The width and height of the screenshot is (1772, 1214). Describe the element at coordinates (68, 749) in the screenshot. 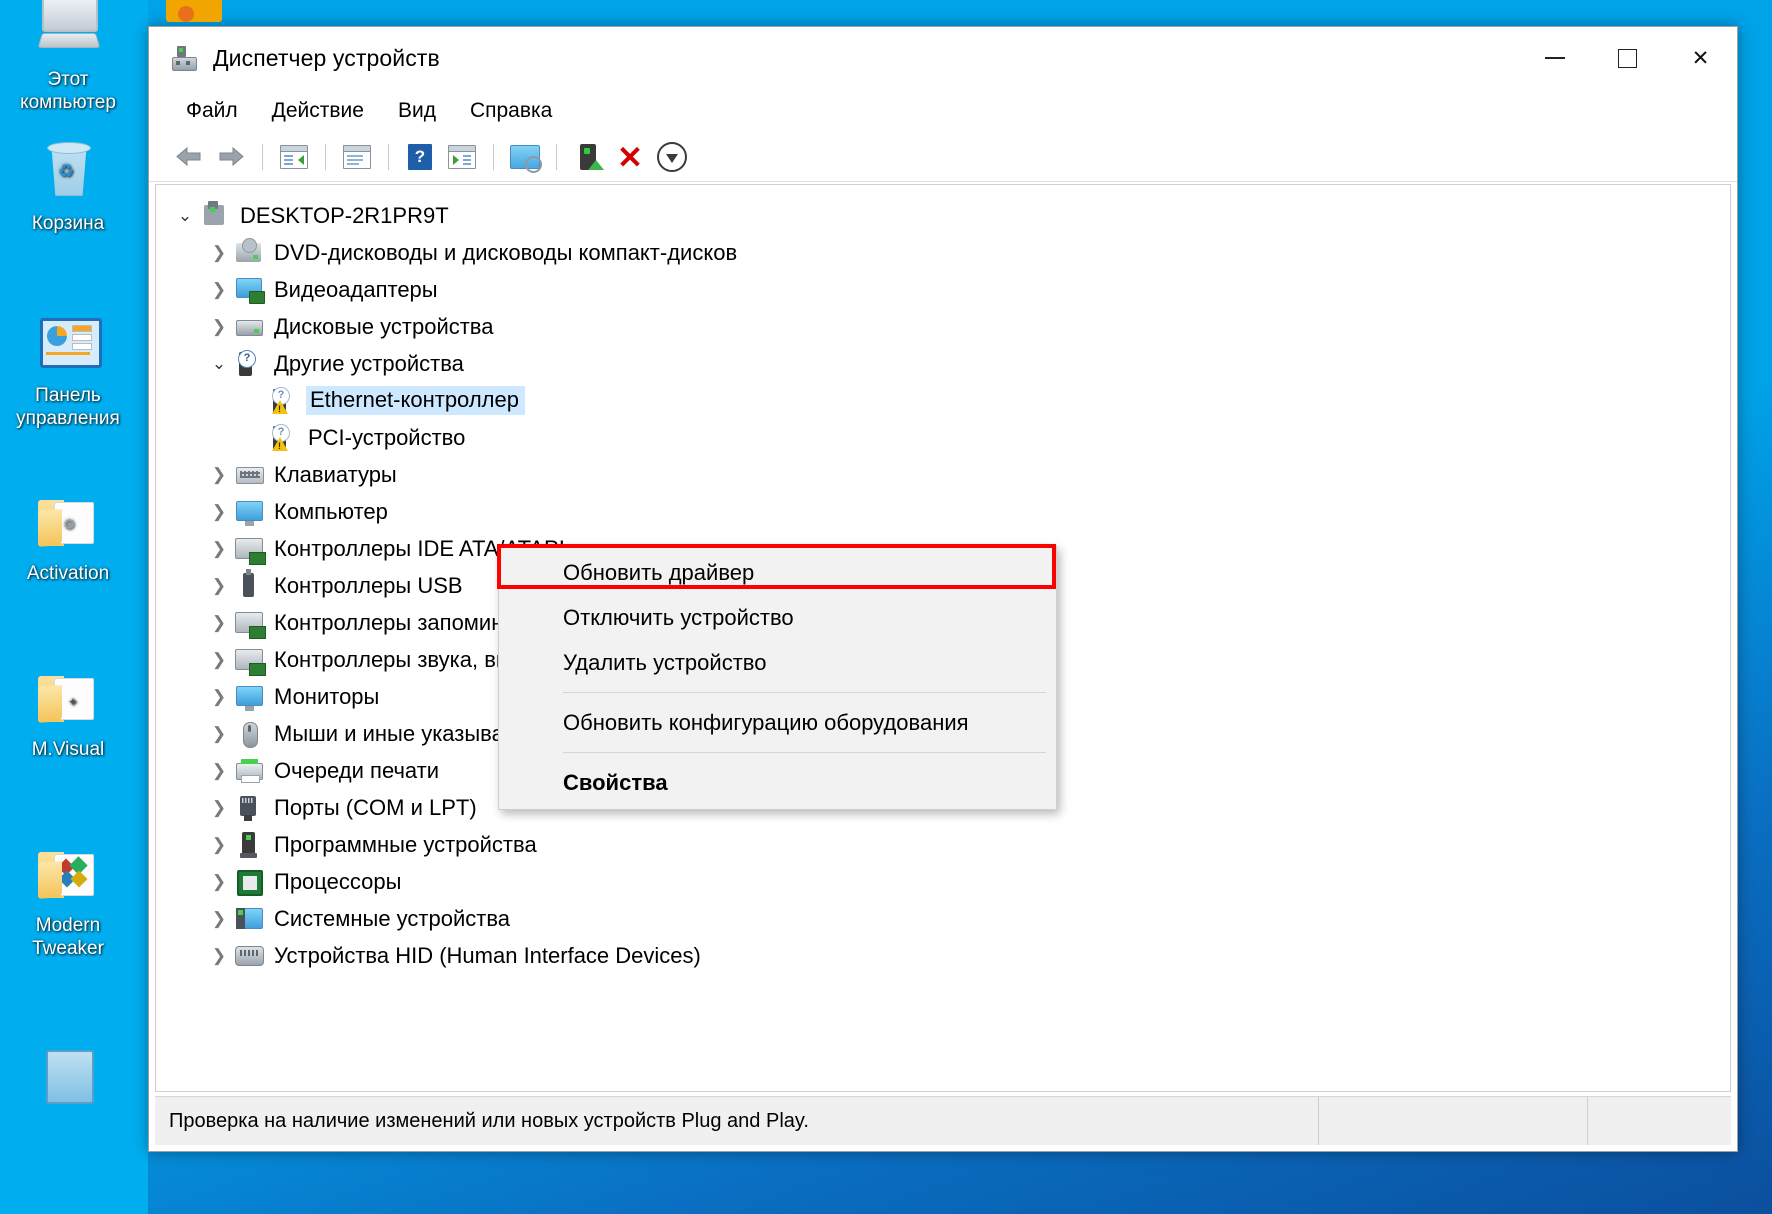

I see `desktop-icon-label: M.Visual` at that location.